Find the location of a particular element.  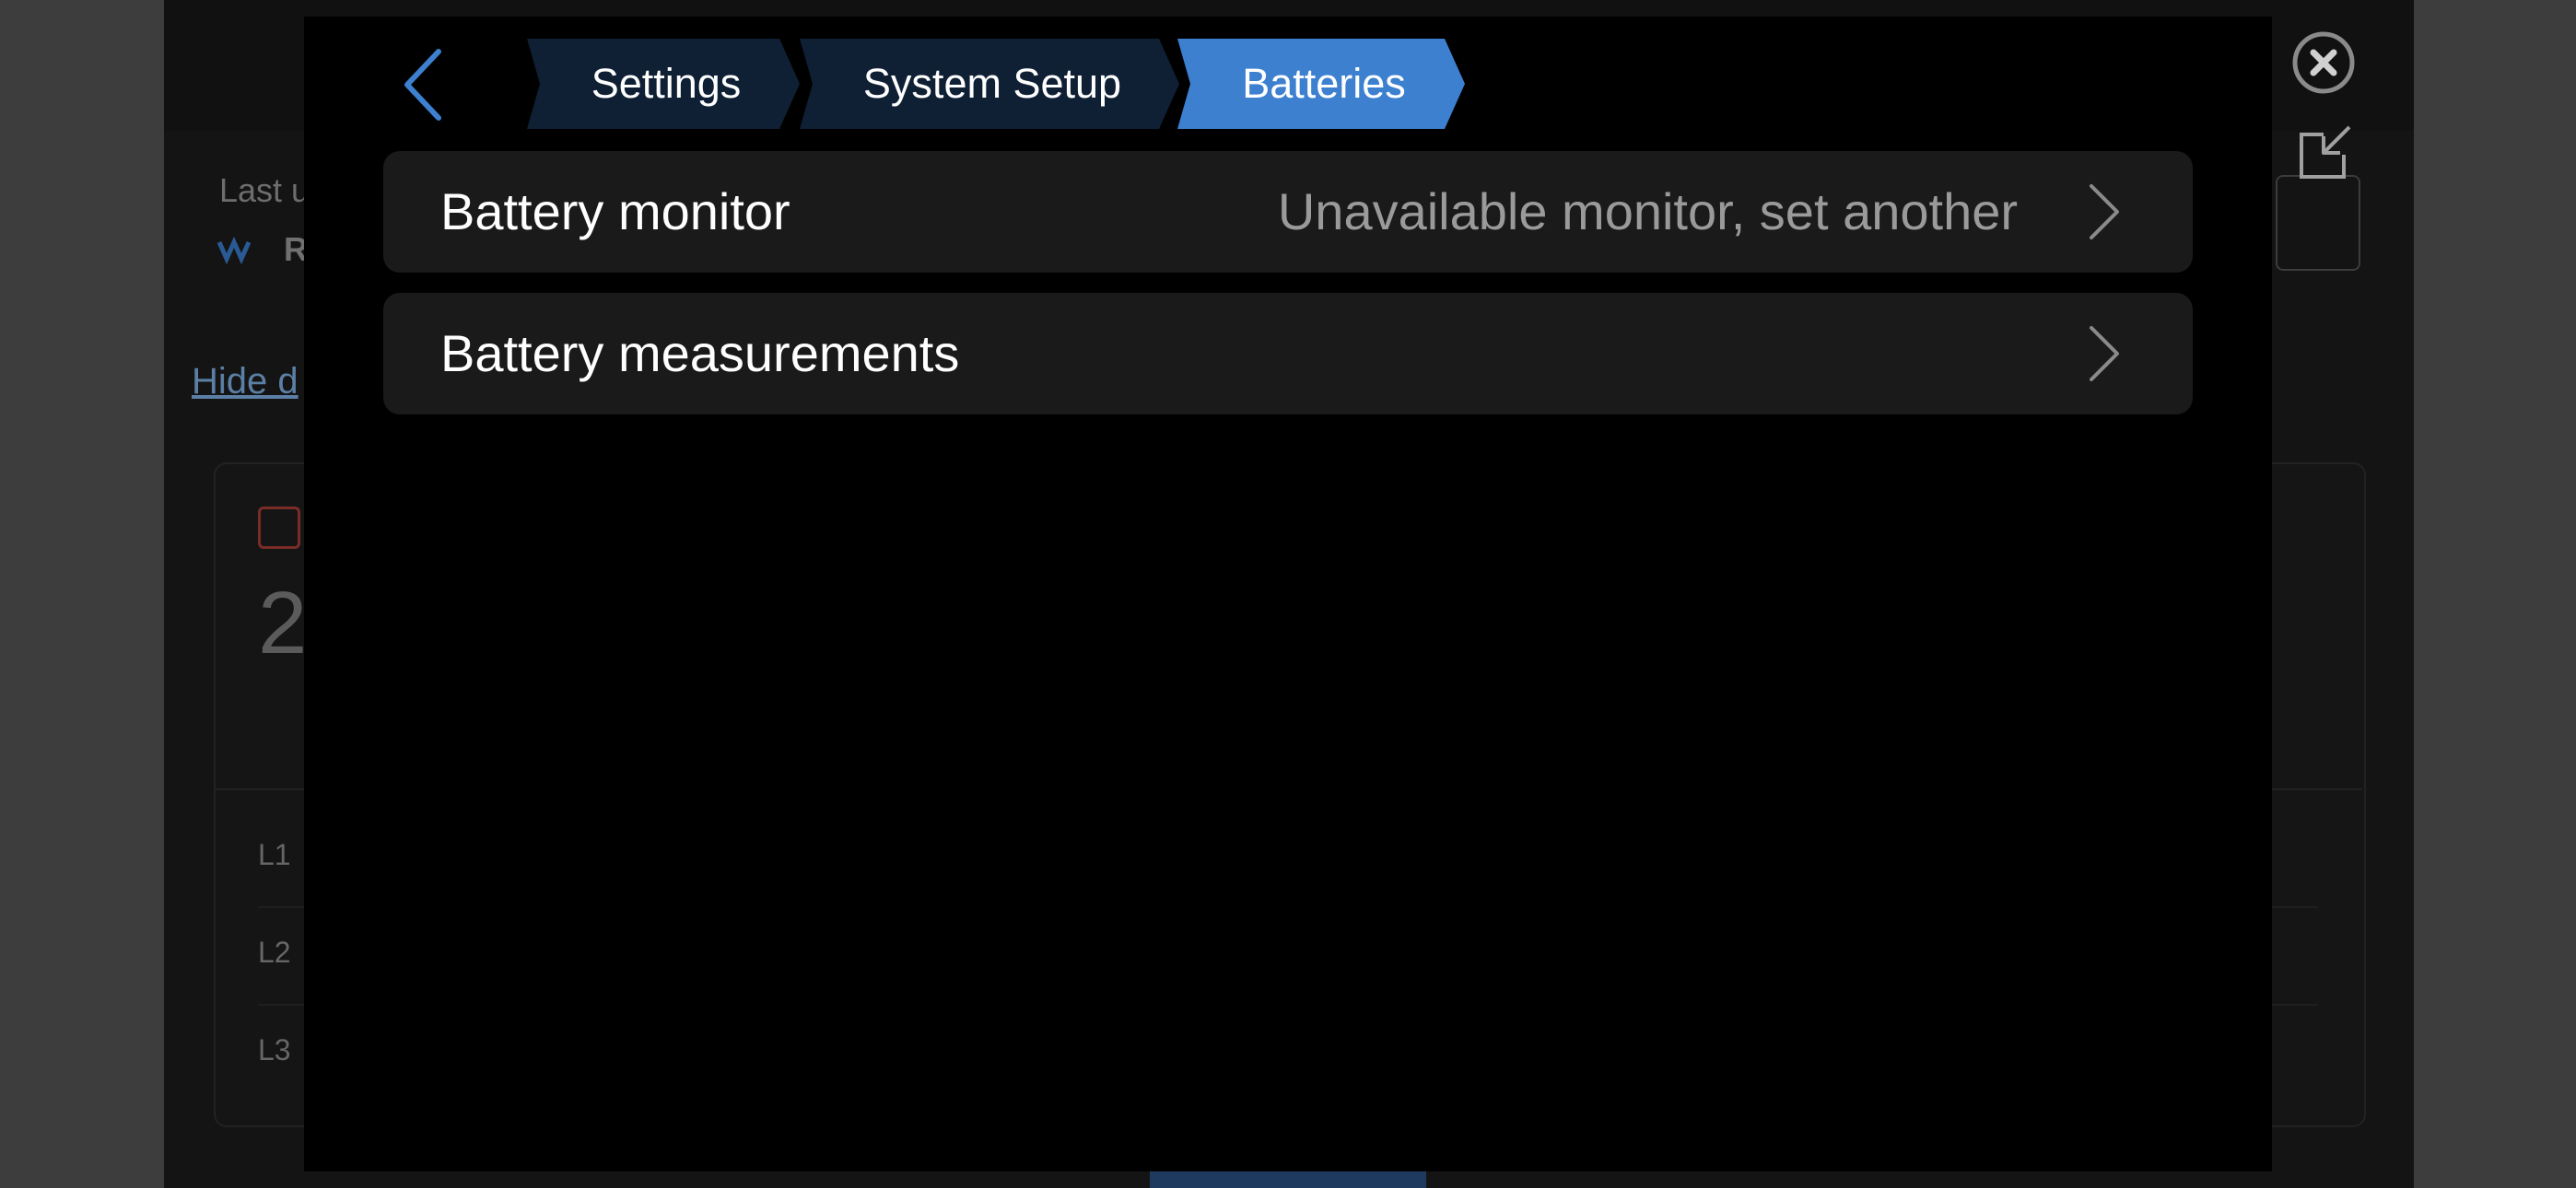

chevron-left-icon is located at coordinates (422, 85).